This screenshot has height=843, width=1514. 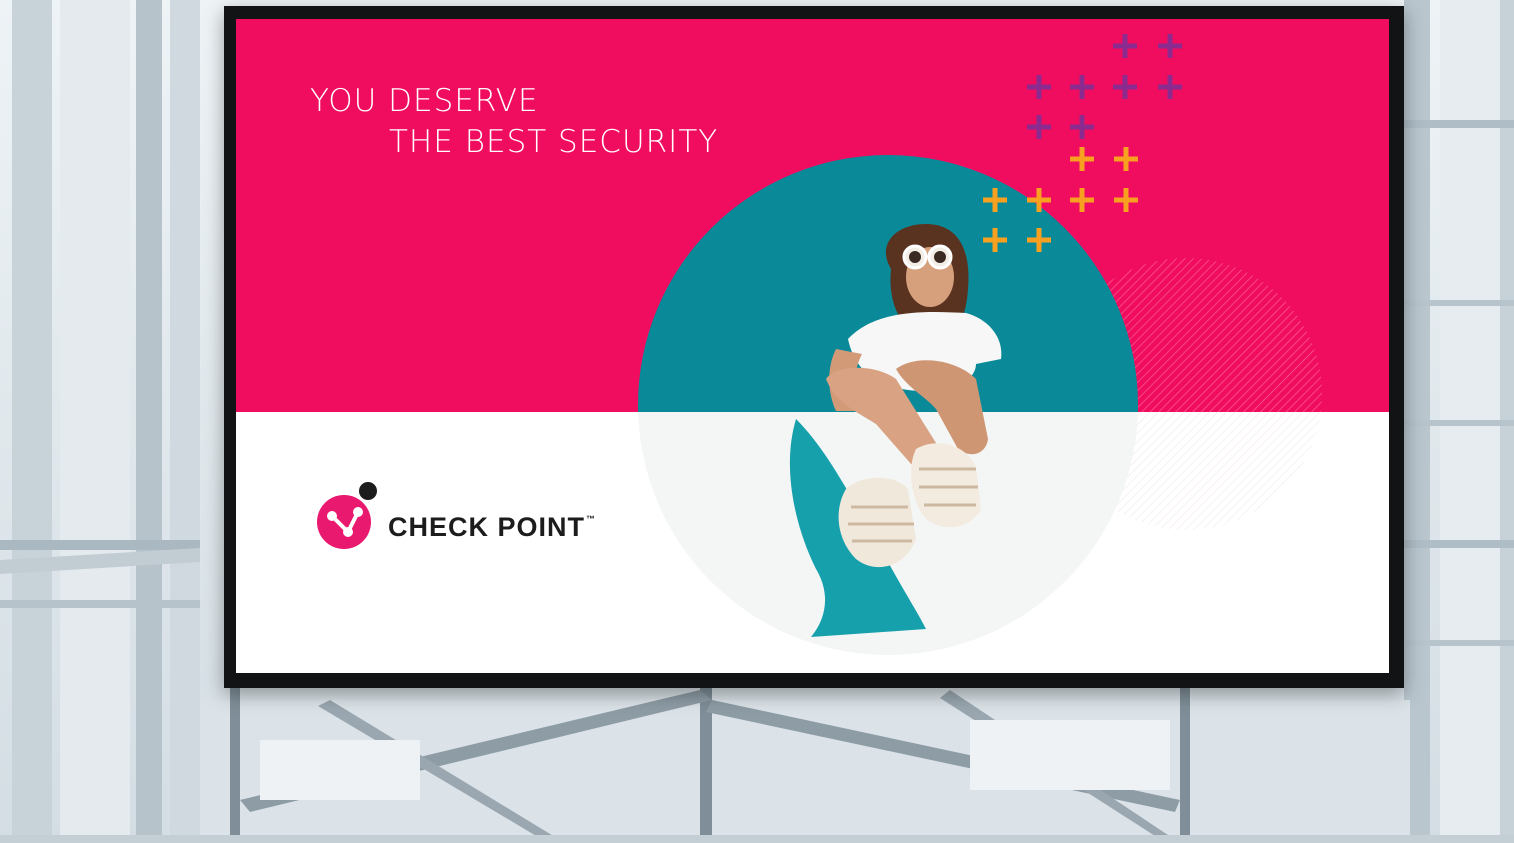 I want to click on brand-name: CHECK POINT™, so click(x=492, y=527).